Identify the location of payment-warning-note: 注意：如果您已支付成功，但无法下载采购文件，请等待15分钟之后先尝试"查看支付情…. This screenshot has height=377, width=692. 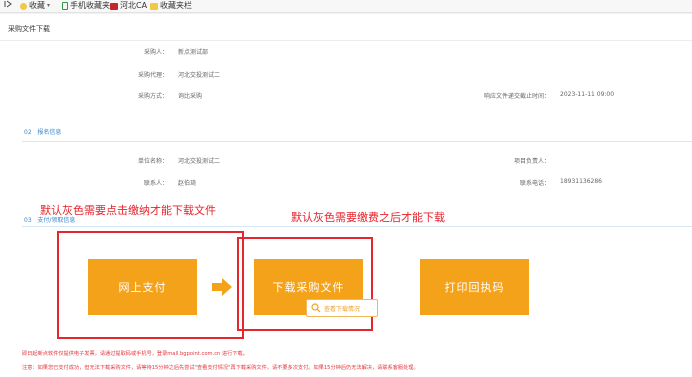
(220, 368).